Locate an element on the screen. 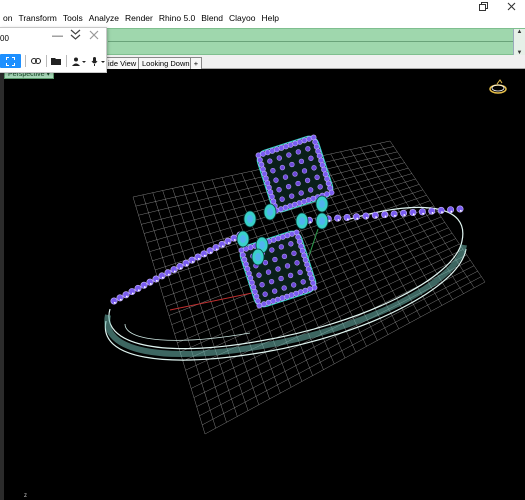 This screenshot has width=525, height=500. restore-icon is located at coordinates (483, 6).